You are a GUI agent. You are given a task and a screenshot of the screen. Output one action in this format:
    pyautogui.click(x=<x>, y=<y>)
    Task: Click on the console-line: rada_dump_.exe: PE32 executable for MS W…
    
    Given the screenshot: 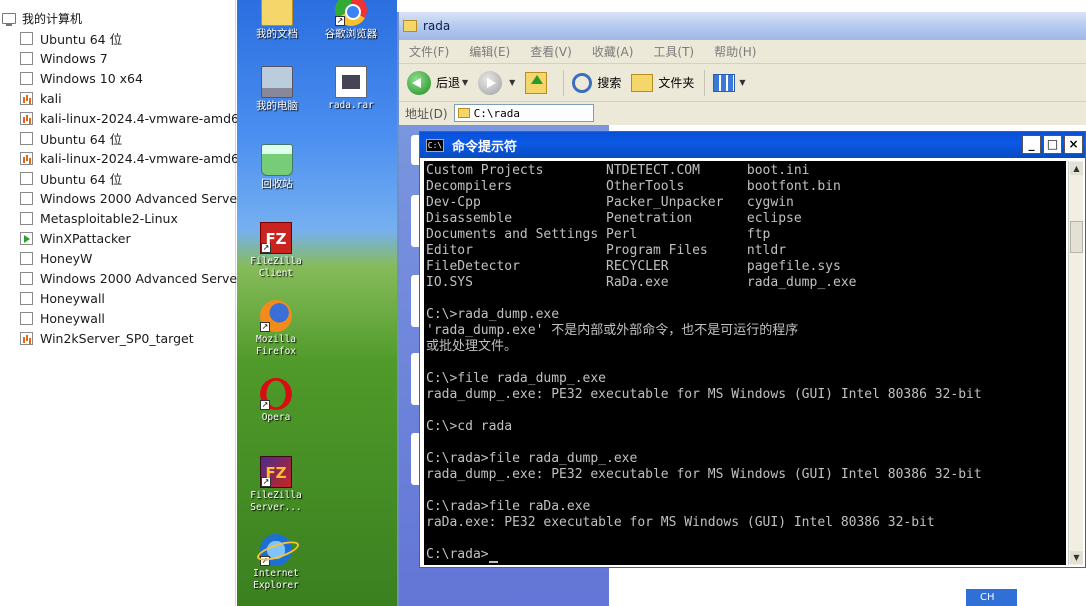 What is the action you would take?
    pyautogui.click(x=704, y=474)
    